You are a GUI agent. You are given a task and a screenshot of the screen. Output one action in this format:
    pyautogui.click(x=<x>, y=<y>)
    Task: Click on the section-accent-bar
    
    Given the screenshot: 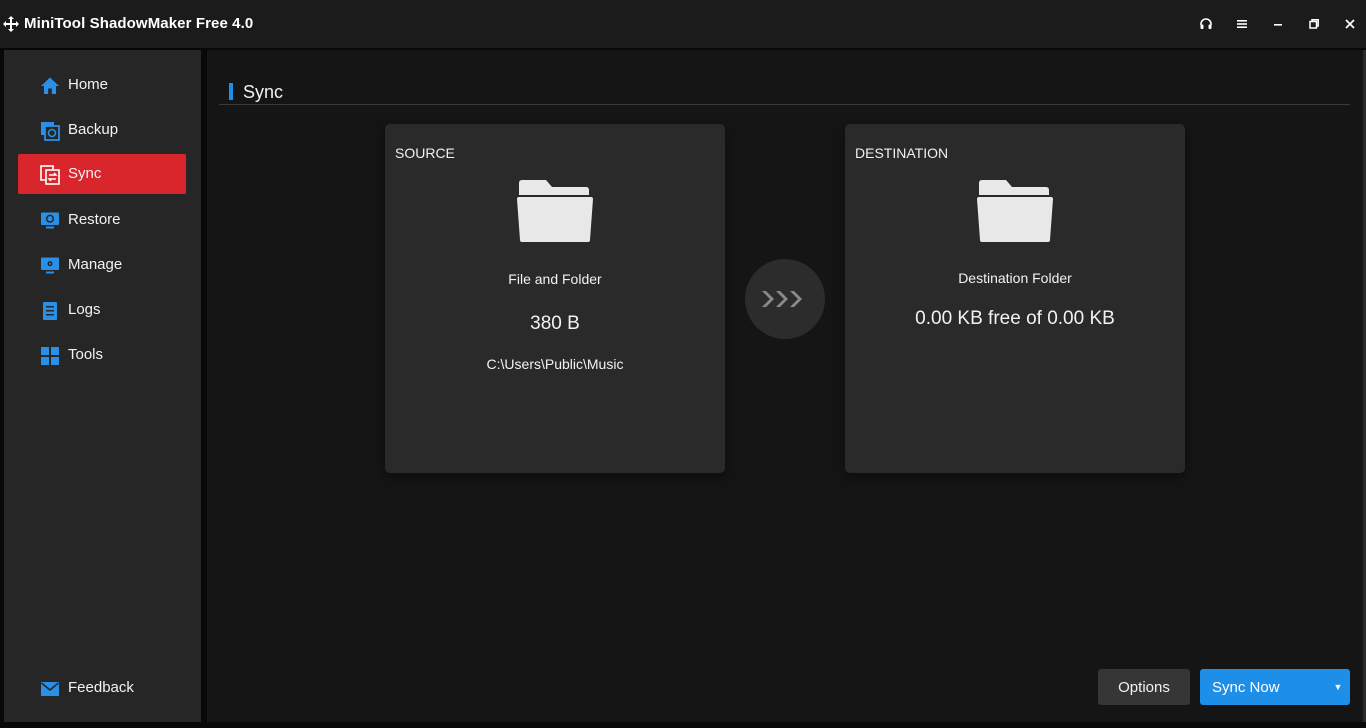 What is the action you would take?
    pyautogui.click(x=231, y=91)
    